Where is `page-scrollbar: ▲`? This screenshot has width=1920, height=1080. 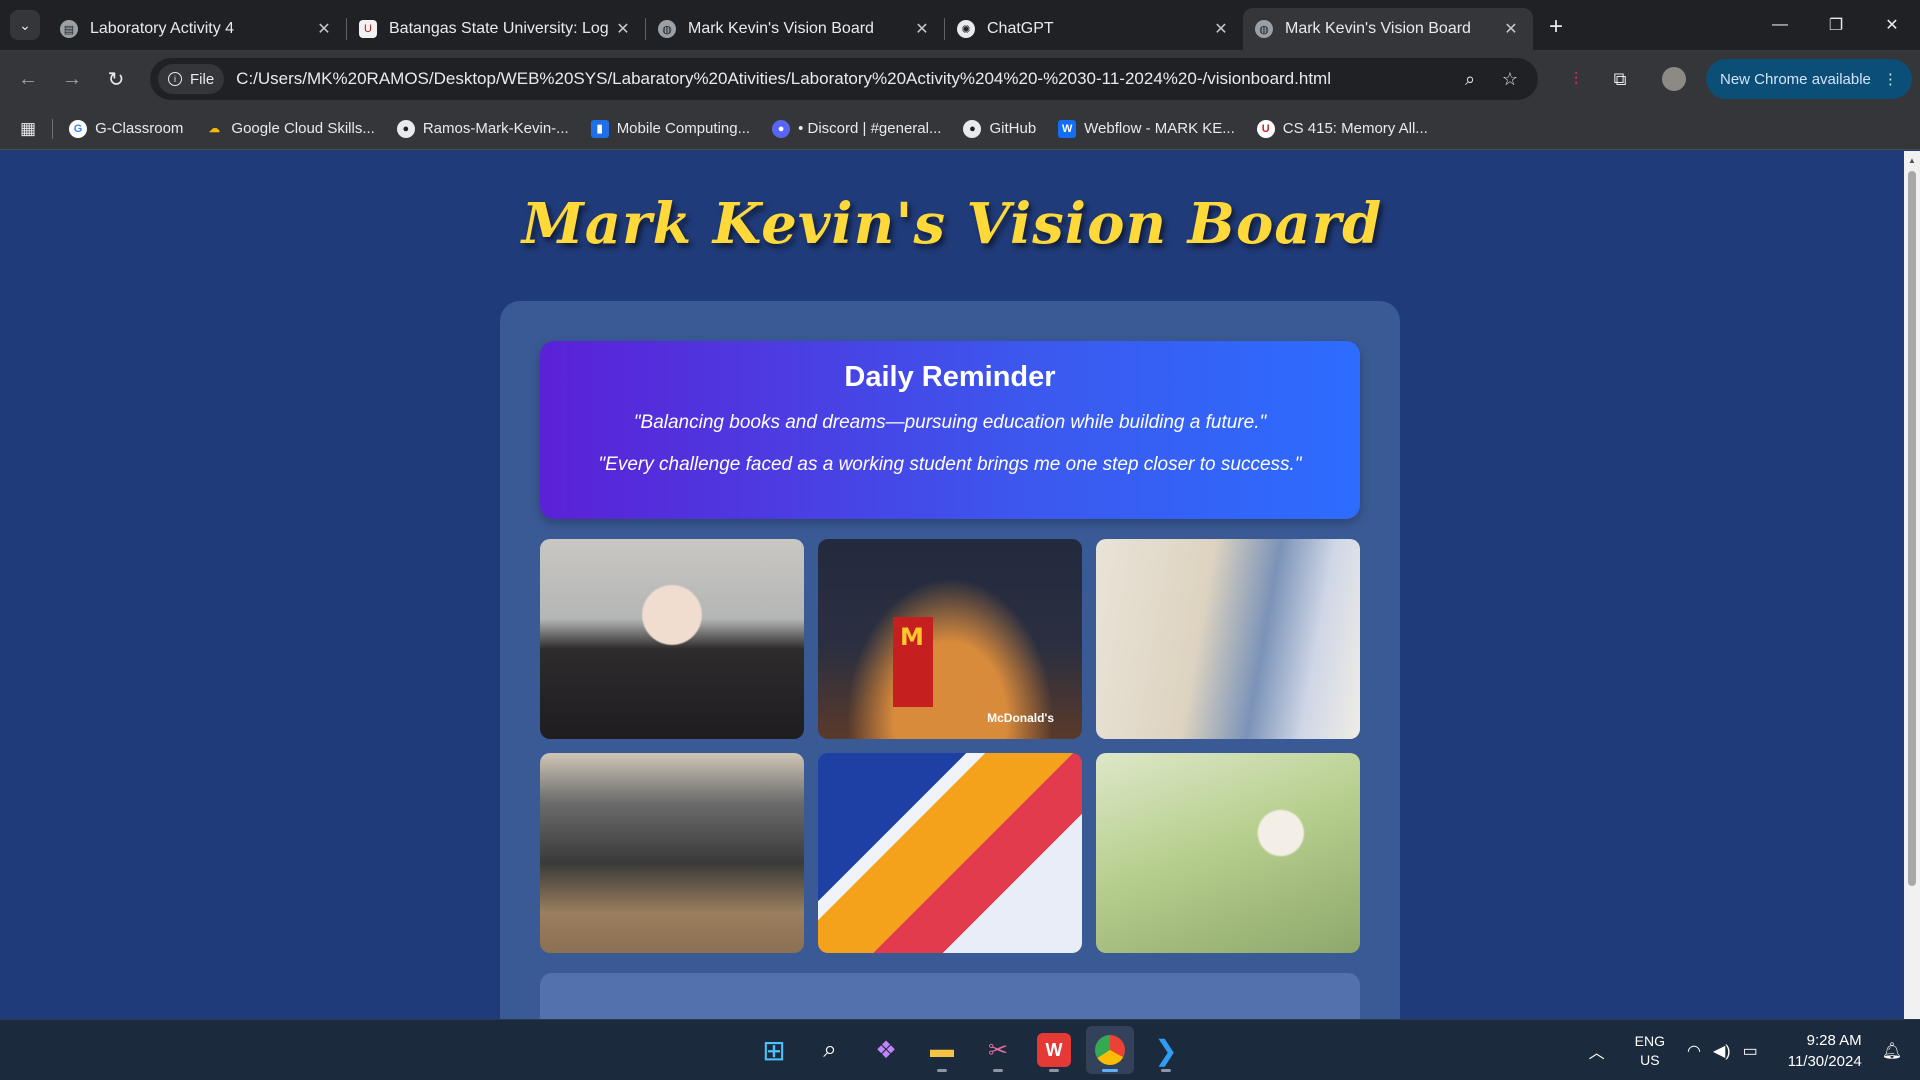 page-scrollbar: ▲ is located at coordinates (1912, 585).